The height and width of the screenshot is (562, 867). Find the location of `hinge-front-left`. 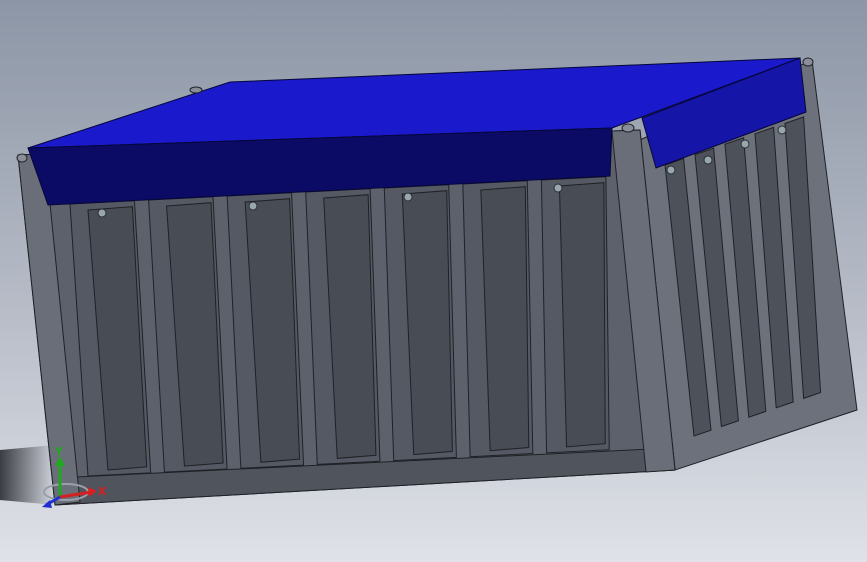

hinge-front-left is located at coordinates (22, 158).